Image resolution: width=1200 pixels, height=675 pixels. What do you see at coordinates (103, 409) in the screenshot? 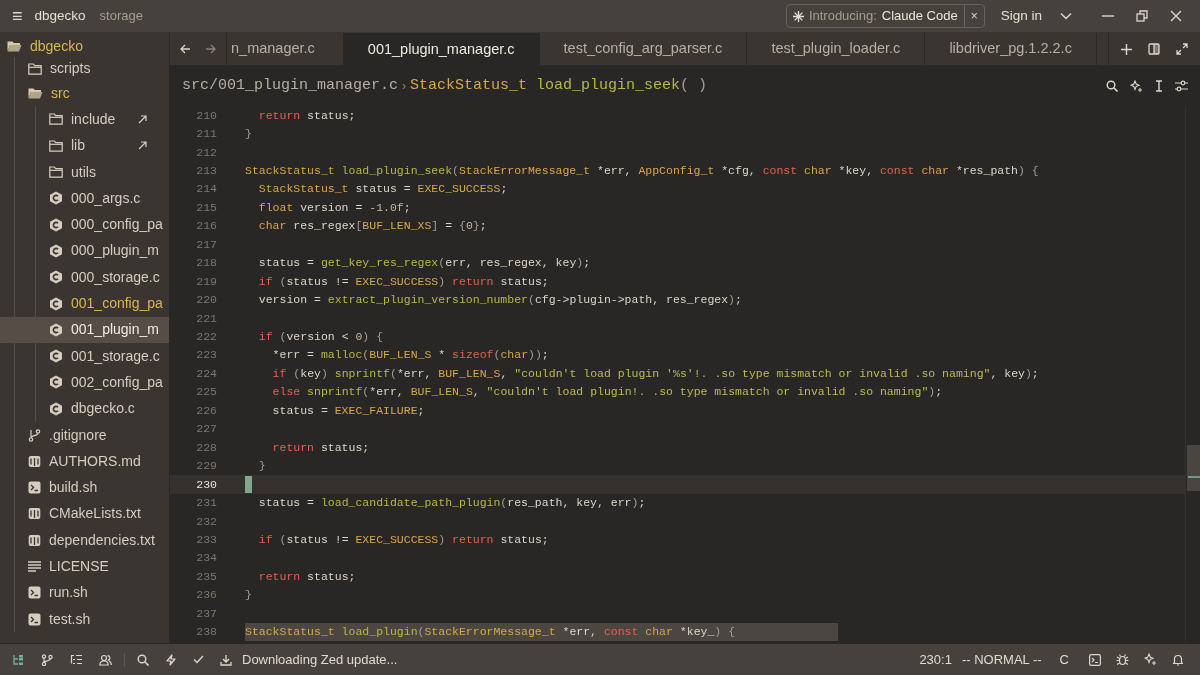
I see `file-name: dbgecko.c` at bounding box center [103, 409].